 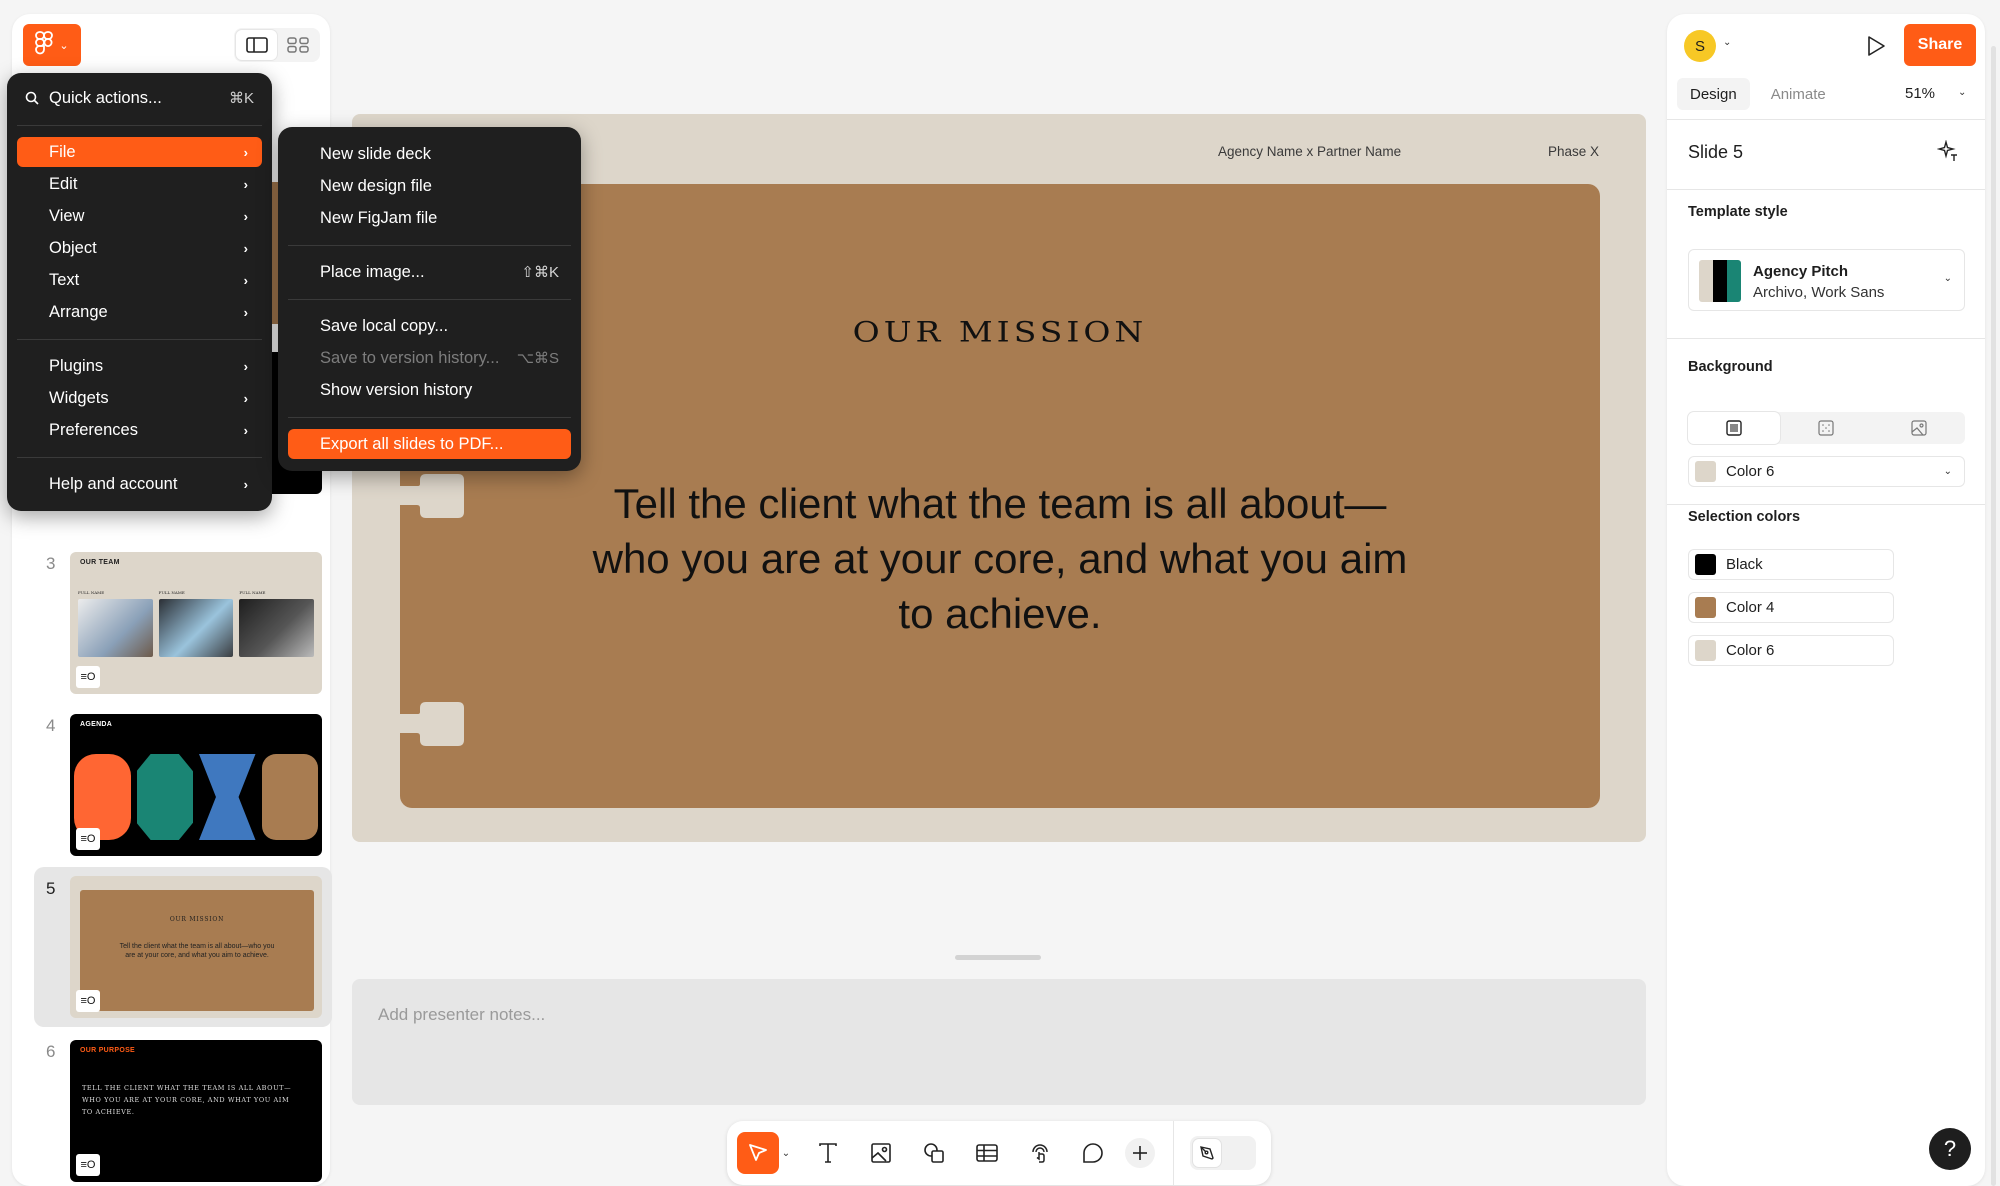 What do you see at coordinates (256, 45) in the screenshot?
I see `list-view-button` at bounding box center [256, 45].